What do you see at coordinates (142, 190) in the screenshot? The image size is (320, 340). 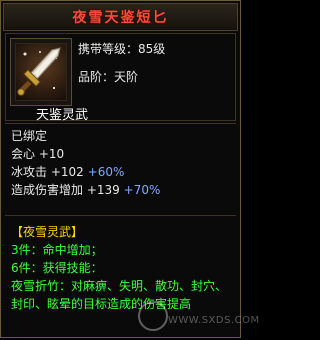 I see `damage-bonus-bonus: +70%` at bounding box center [142, 190].